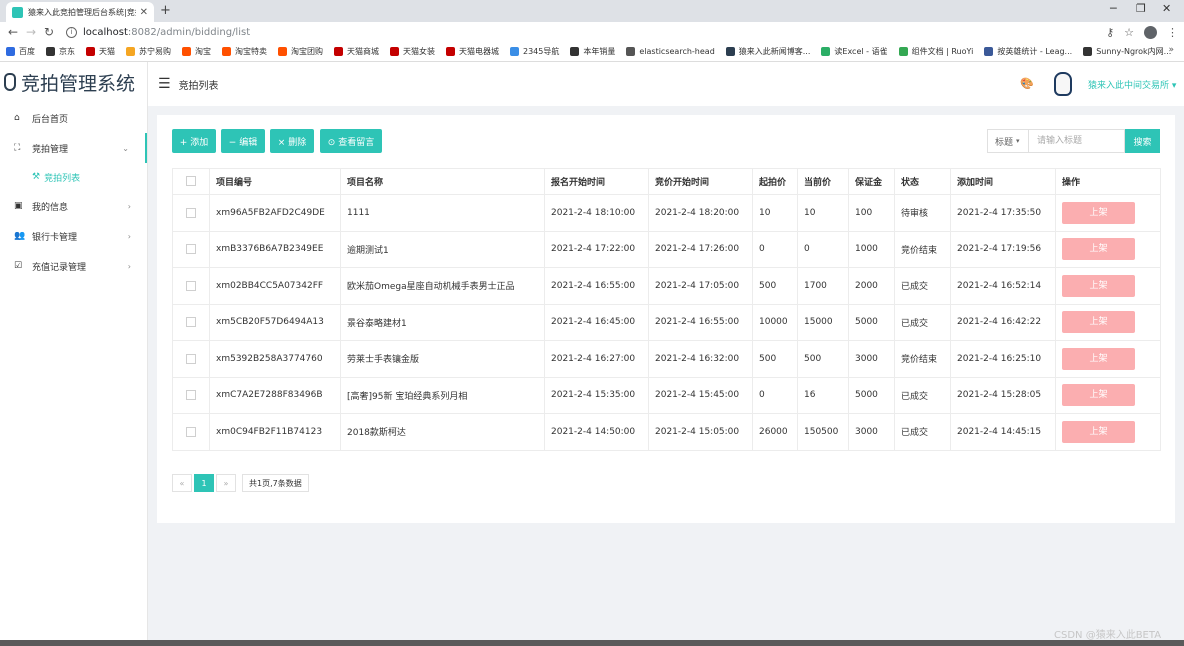  I want to click on star-icon: ☆, so click(1129, 32).